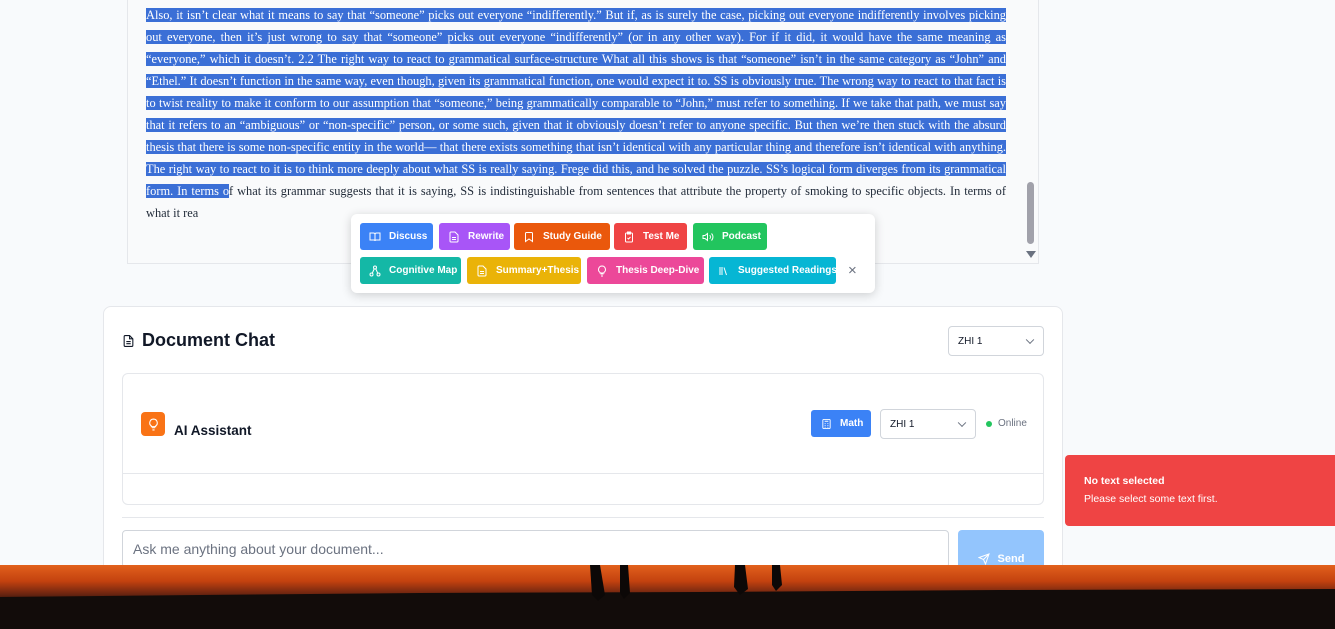 The height and width of the screenshot is (629, 1335). I want to click on summary-thesis-label: Summary+Thesis, so click(538, 270).